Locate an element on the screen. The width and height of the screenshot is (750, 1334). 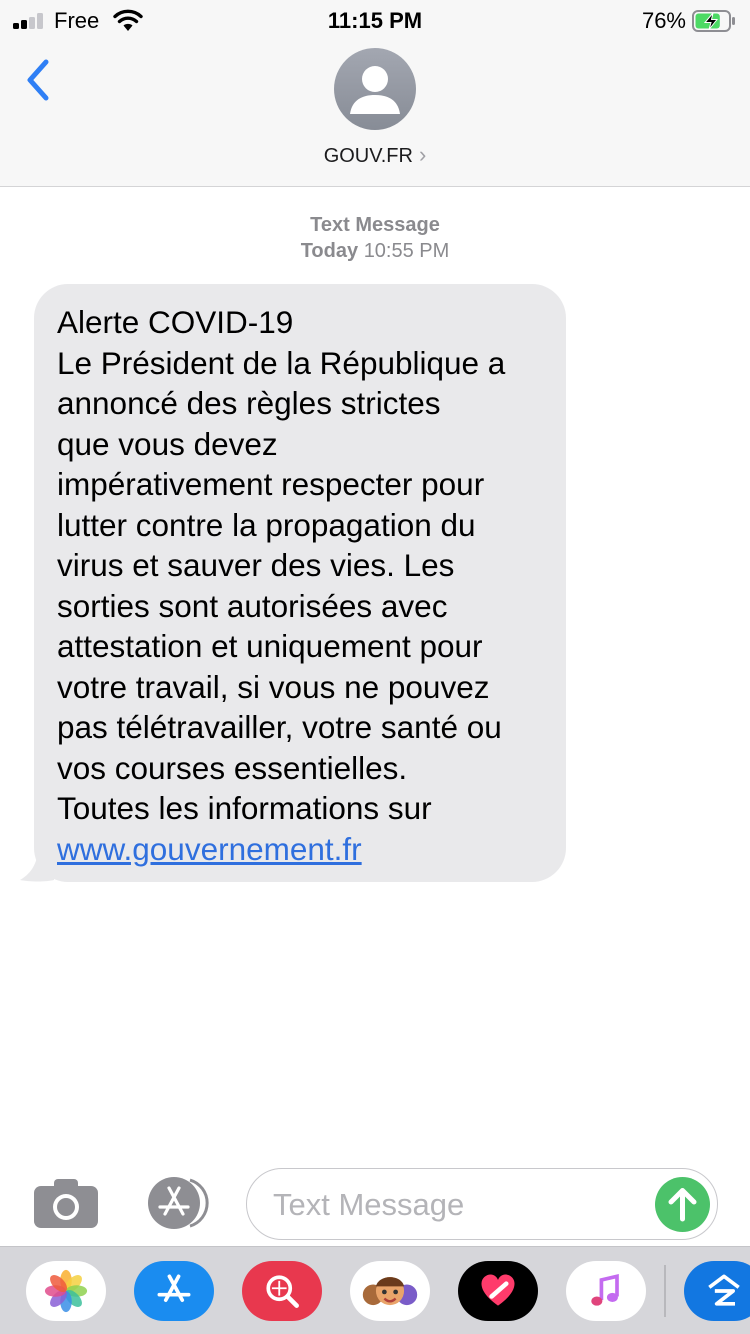
music-icon is located at coordinates (605, 1290).